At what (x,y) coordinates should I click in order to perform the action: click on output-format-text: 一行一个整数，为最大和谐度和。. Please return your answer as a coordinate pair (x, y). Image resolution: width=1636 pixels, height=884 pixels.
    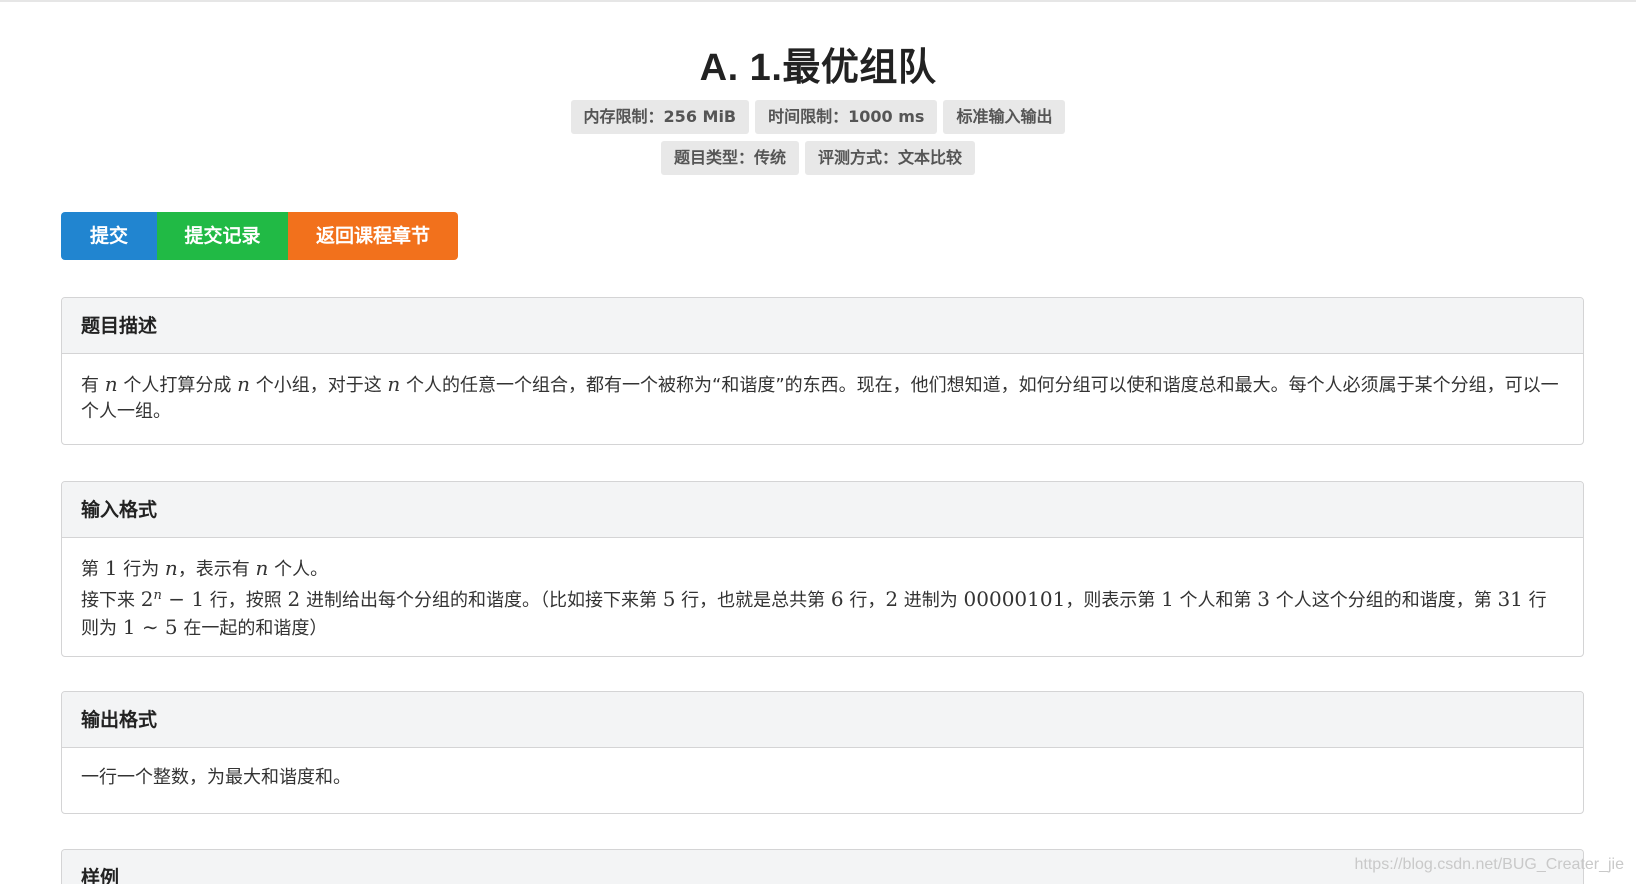
    Looking at the image, I should click on (216, 777).